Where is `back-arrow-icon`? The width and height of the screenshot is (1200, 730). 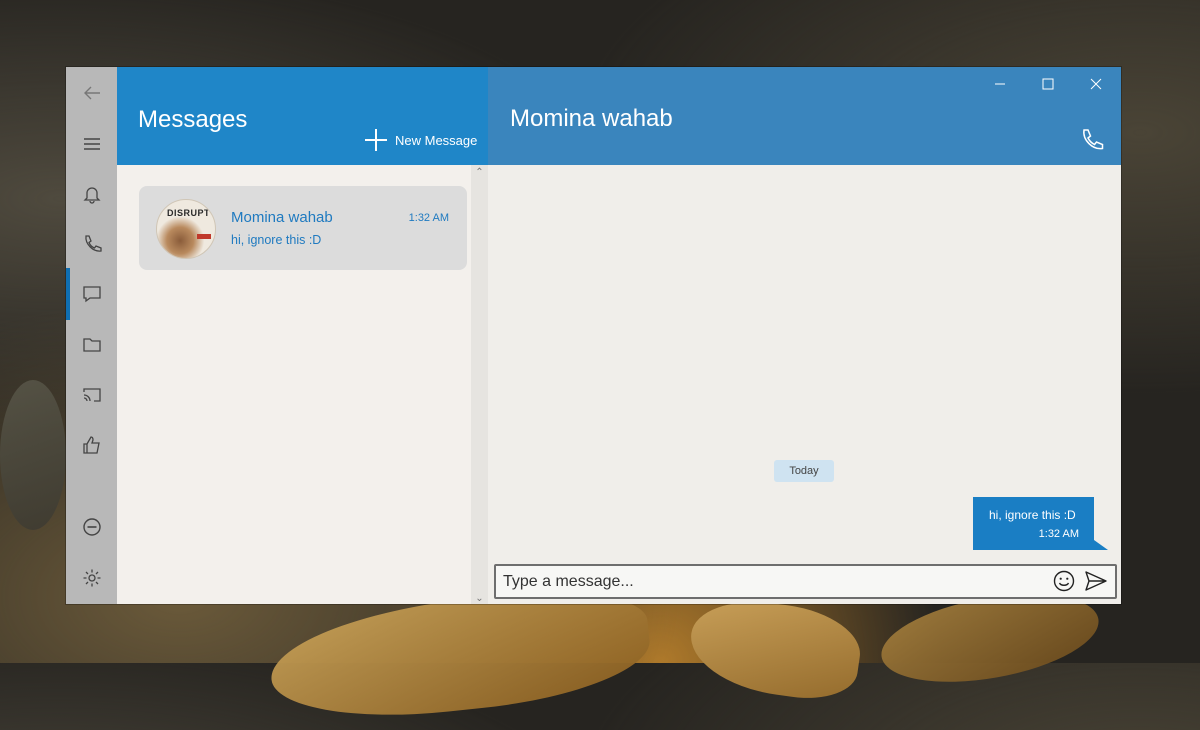 back-arrow-icon is located at coordinates (91, 93).